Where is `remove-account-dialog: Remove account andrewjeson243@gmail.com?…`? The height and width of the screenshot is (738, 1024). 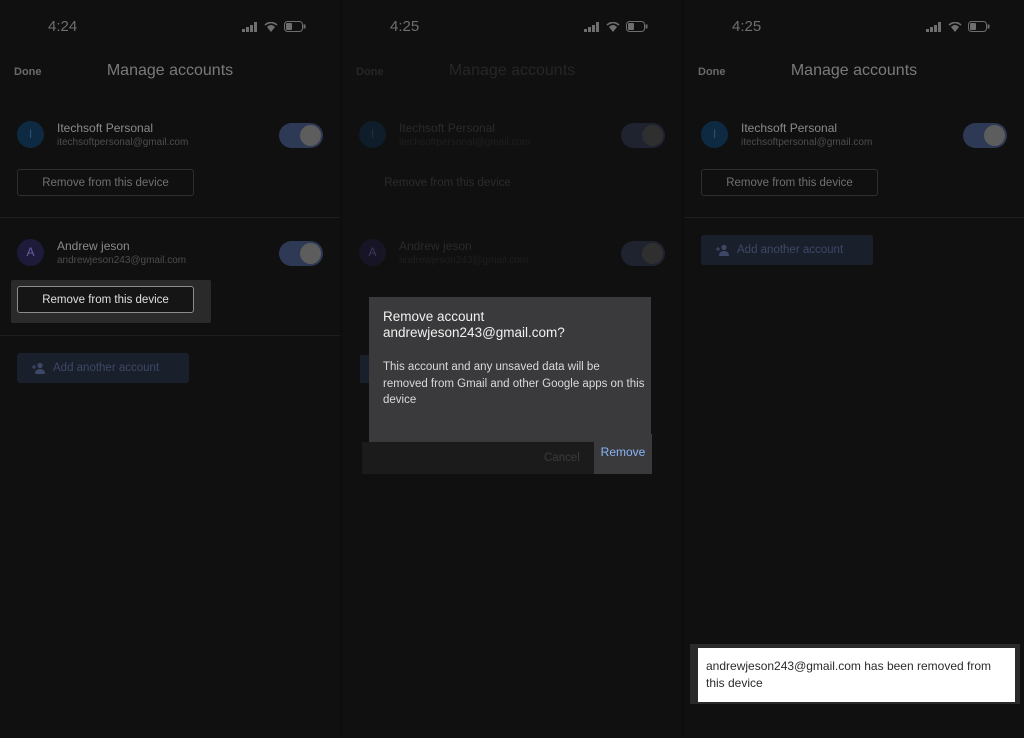
remove-account-dialog: Remove account andrewjeson243@gmail.com?… is located at coordinates (510, 369).